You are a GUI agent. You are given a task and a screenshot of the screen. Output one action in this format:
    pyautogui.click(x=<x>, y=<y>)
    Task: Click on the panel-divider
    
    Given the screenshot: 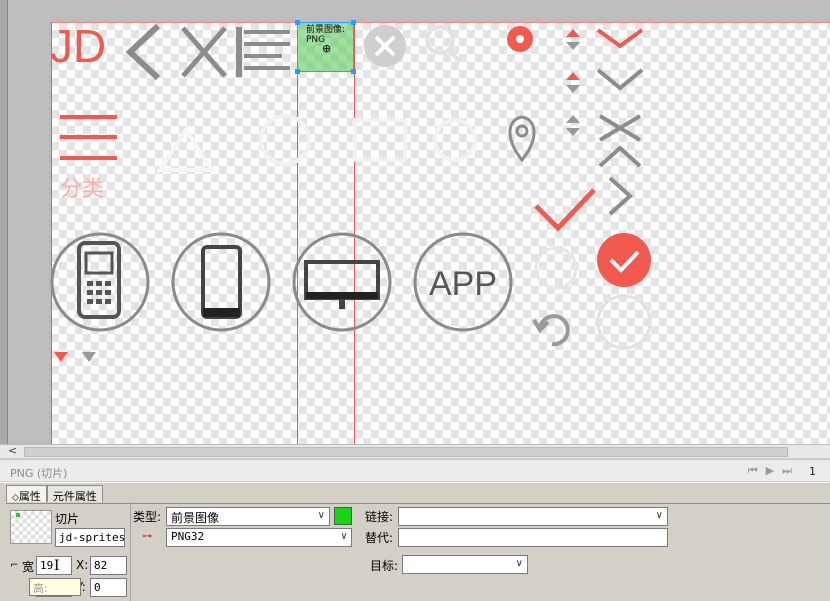 What is the action you would take?
    pyautogui.click(x=130, y=551)
    